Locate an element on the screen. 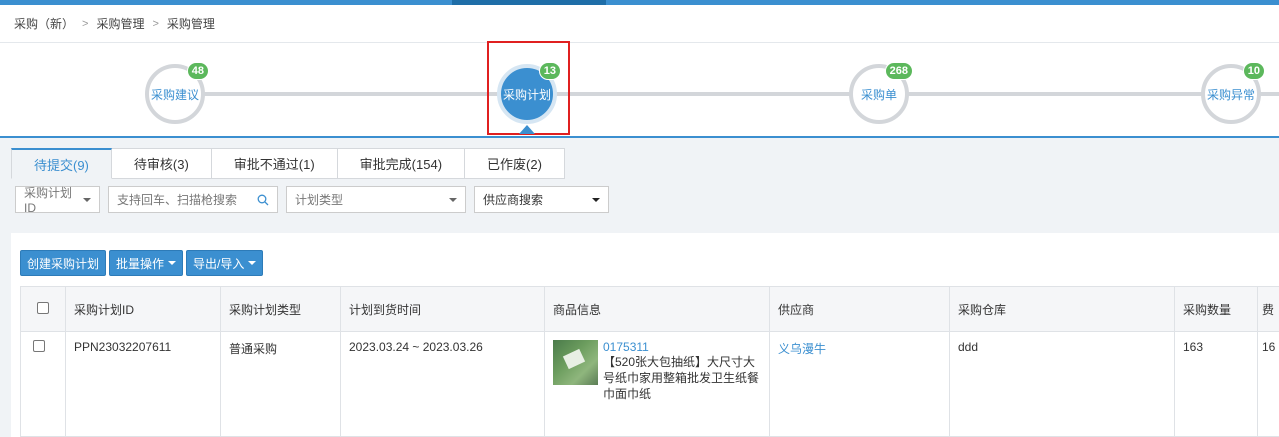  step-label: 采购异常 is located at coordinates (1230, 94).